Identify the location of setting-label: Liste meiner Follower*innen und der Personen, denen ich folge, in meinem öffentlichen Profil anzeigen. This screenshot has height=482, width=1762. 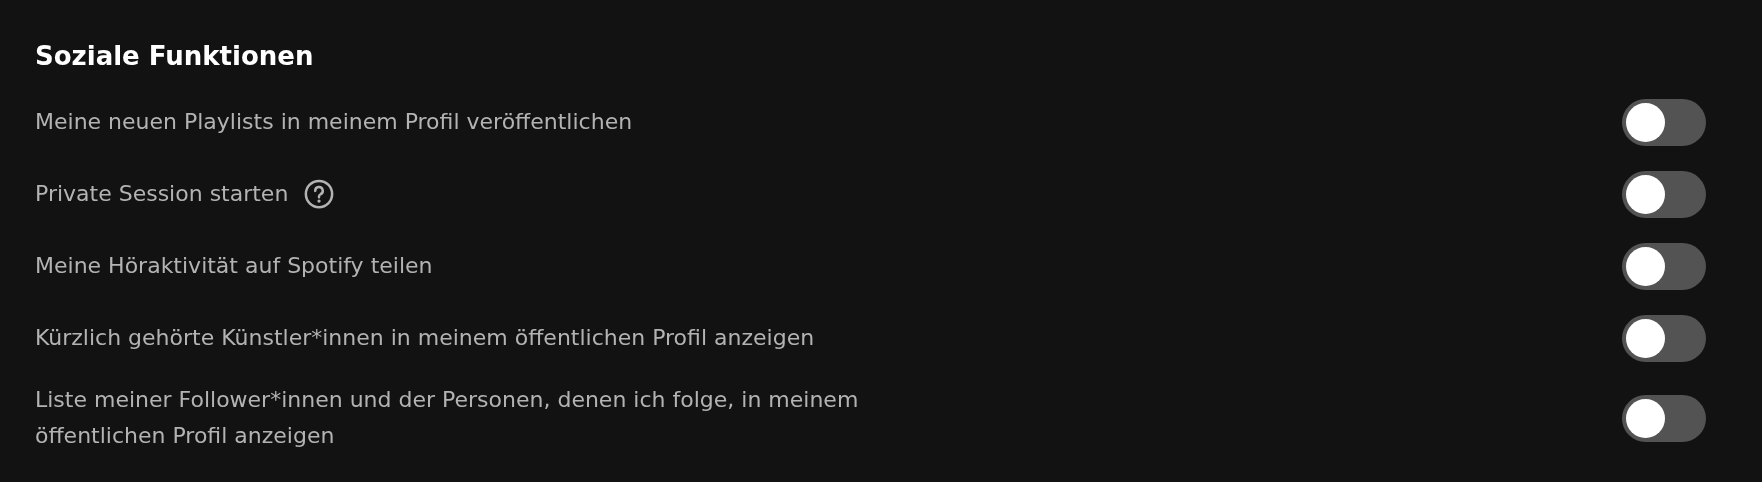
(447, 418).